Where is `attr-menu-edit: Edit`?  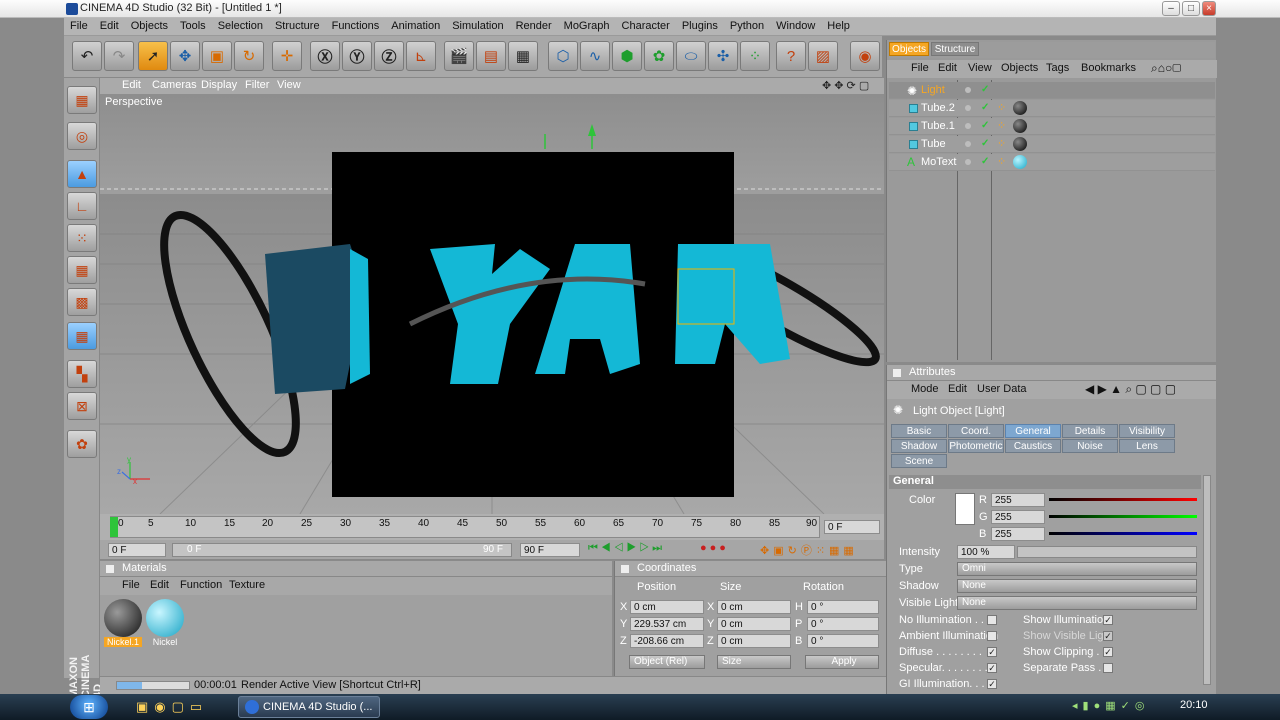 attr-menu-edit: Edit is located at coordinates (957, 389).